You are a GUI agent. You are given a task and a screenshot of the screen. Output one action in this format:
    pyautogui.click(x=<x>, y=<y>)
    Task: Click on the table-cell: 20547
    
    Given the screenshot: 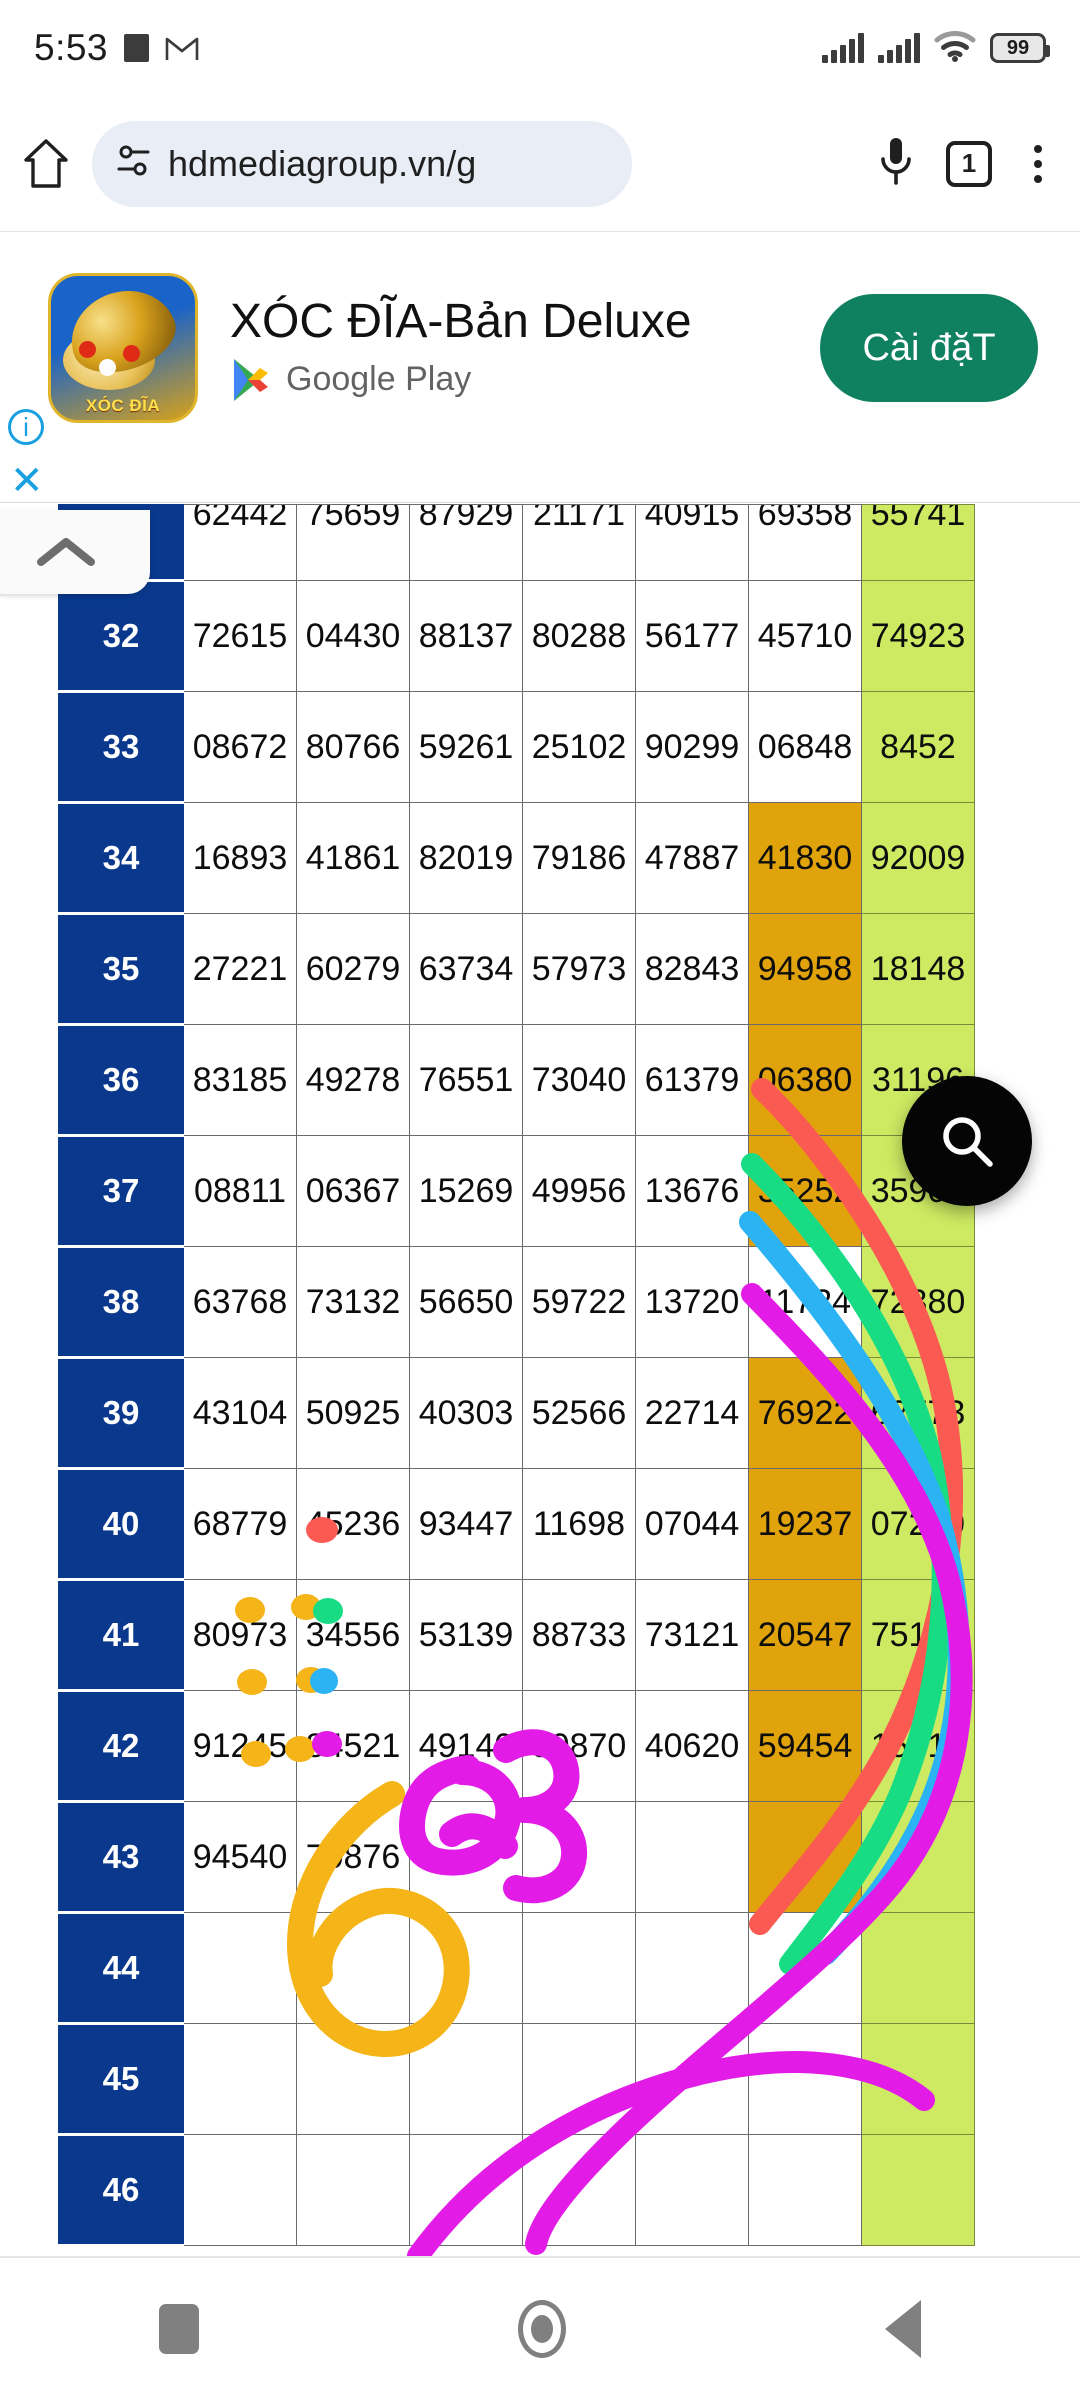 What is the action you would take?
    pyautogui.click(x=805, y=1635)
    